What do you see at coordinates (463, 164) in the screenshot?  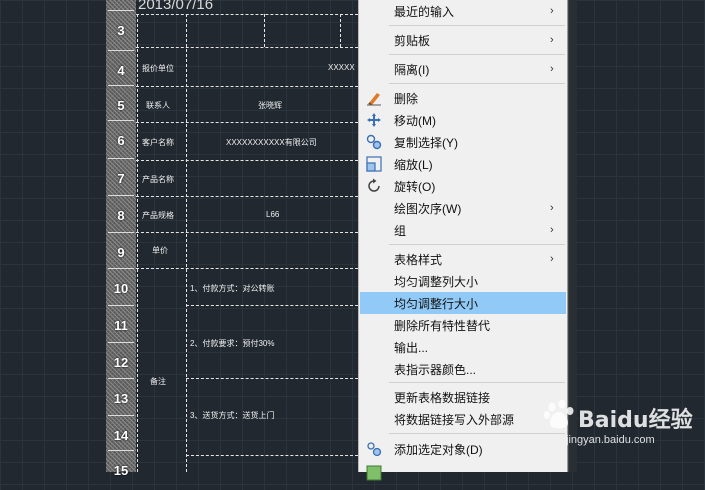 I see `menu-item-scale: 缩放(L)` at bounding box center [463, 164].